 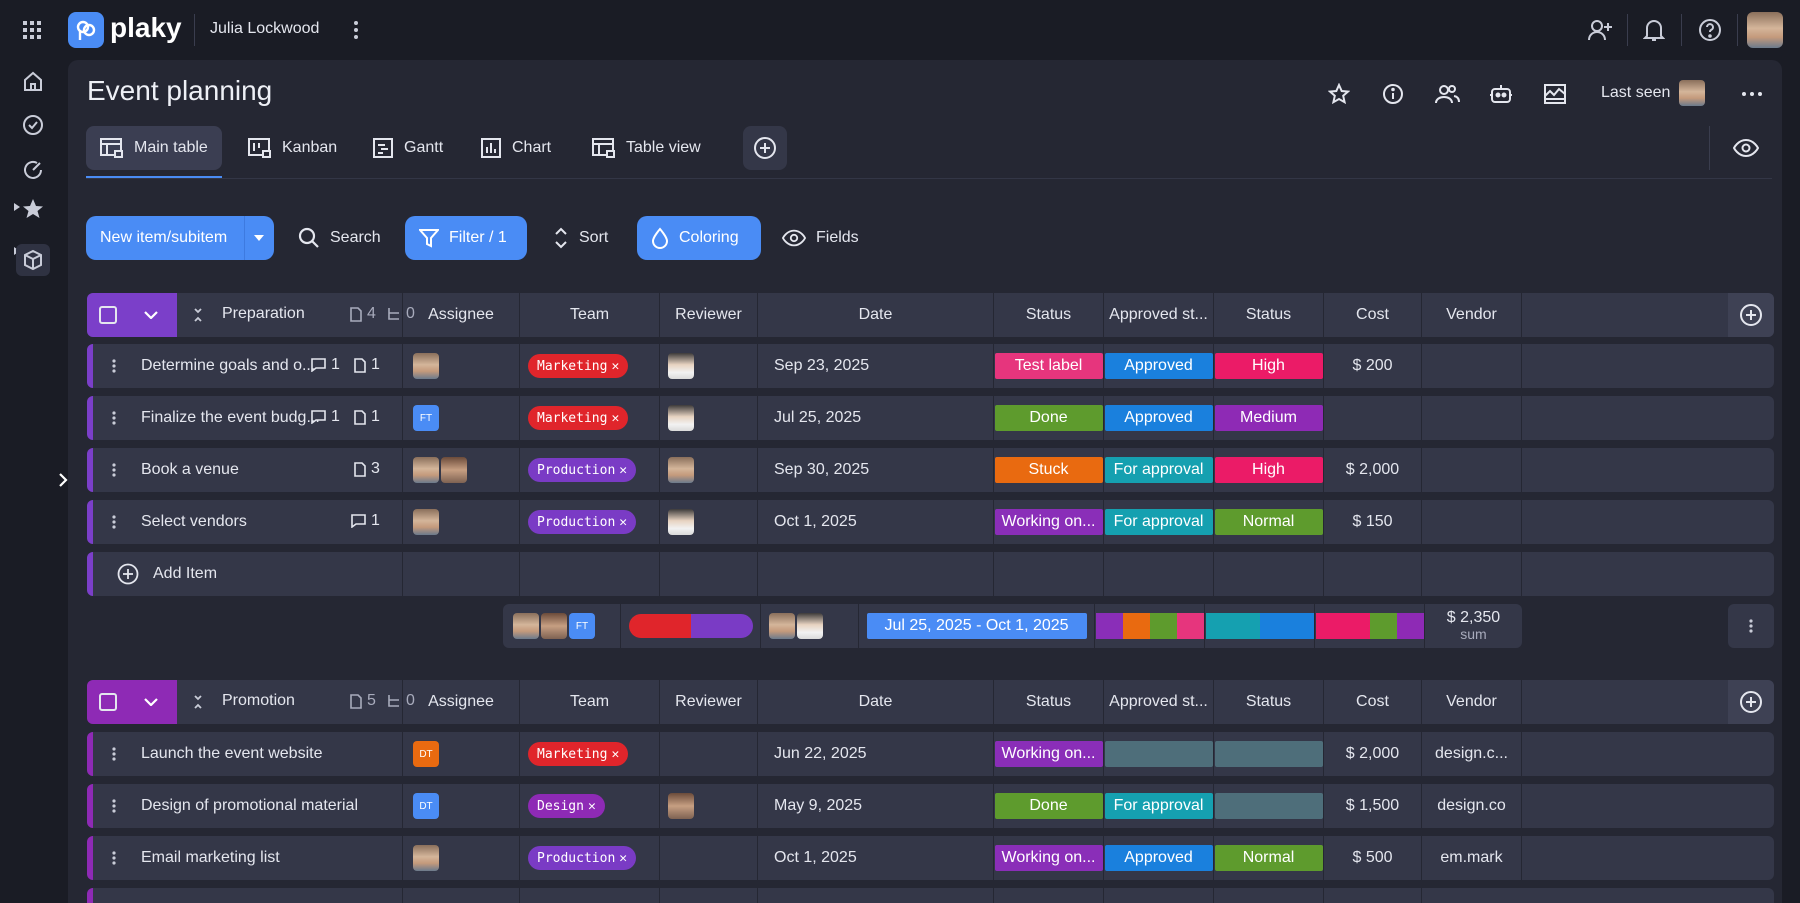 What do you see at coordinates (249, 806) in the screenshot?
I see `item-name: Design of promotional material` at bounding box center [249, 806].